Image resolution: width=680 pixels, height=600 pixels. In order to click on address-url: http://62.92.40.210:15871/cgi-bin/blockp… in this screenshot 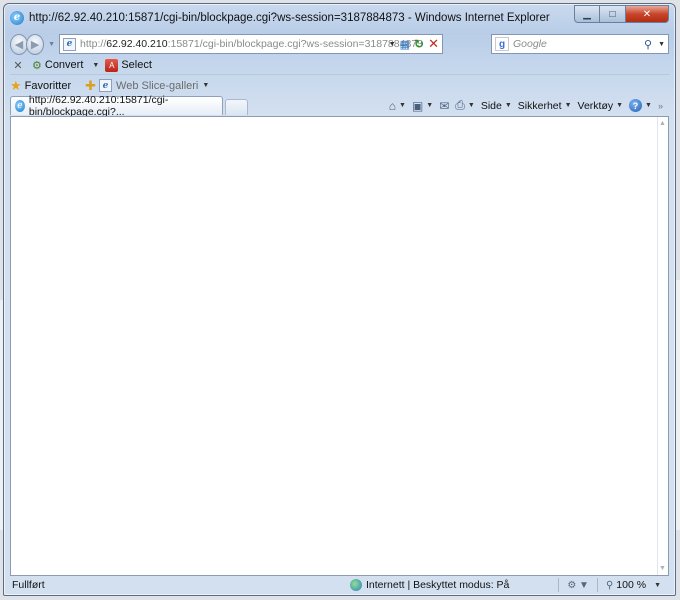, I will do `click(251, 44)`.